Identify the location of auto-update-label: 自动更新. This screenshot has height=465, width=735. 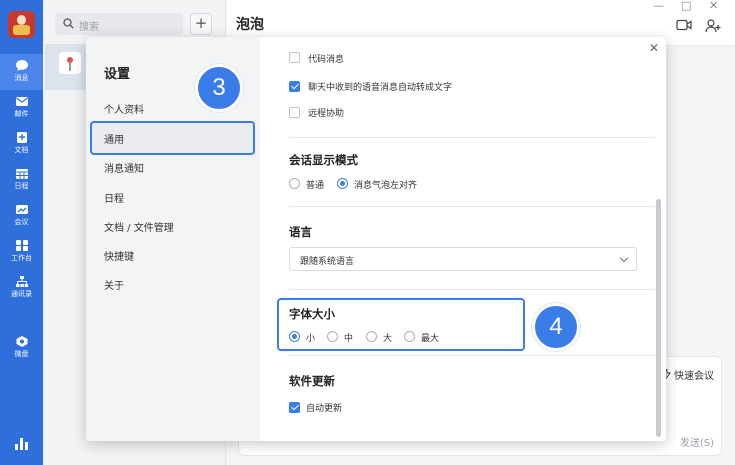
(324, 409).